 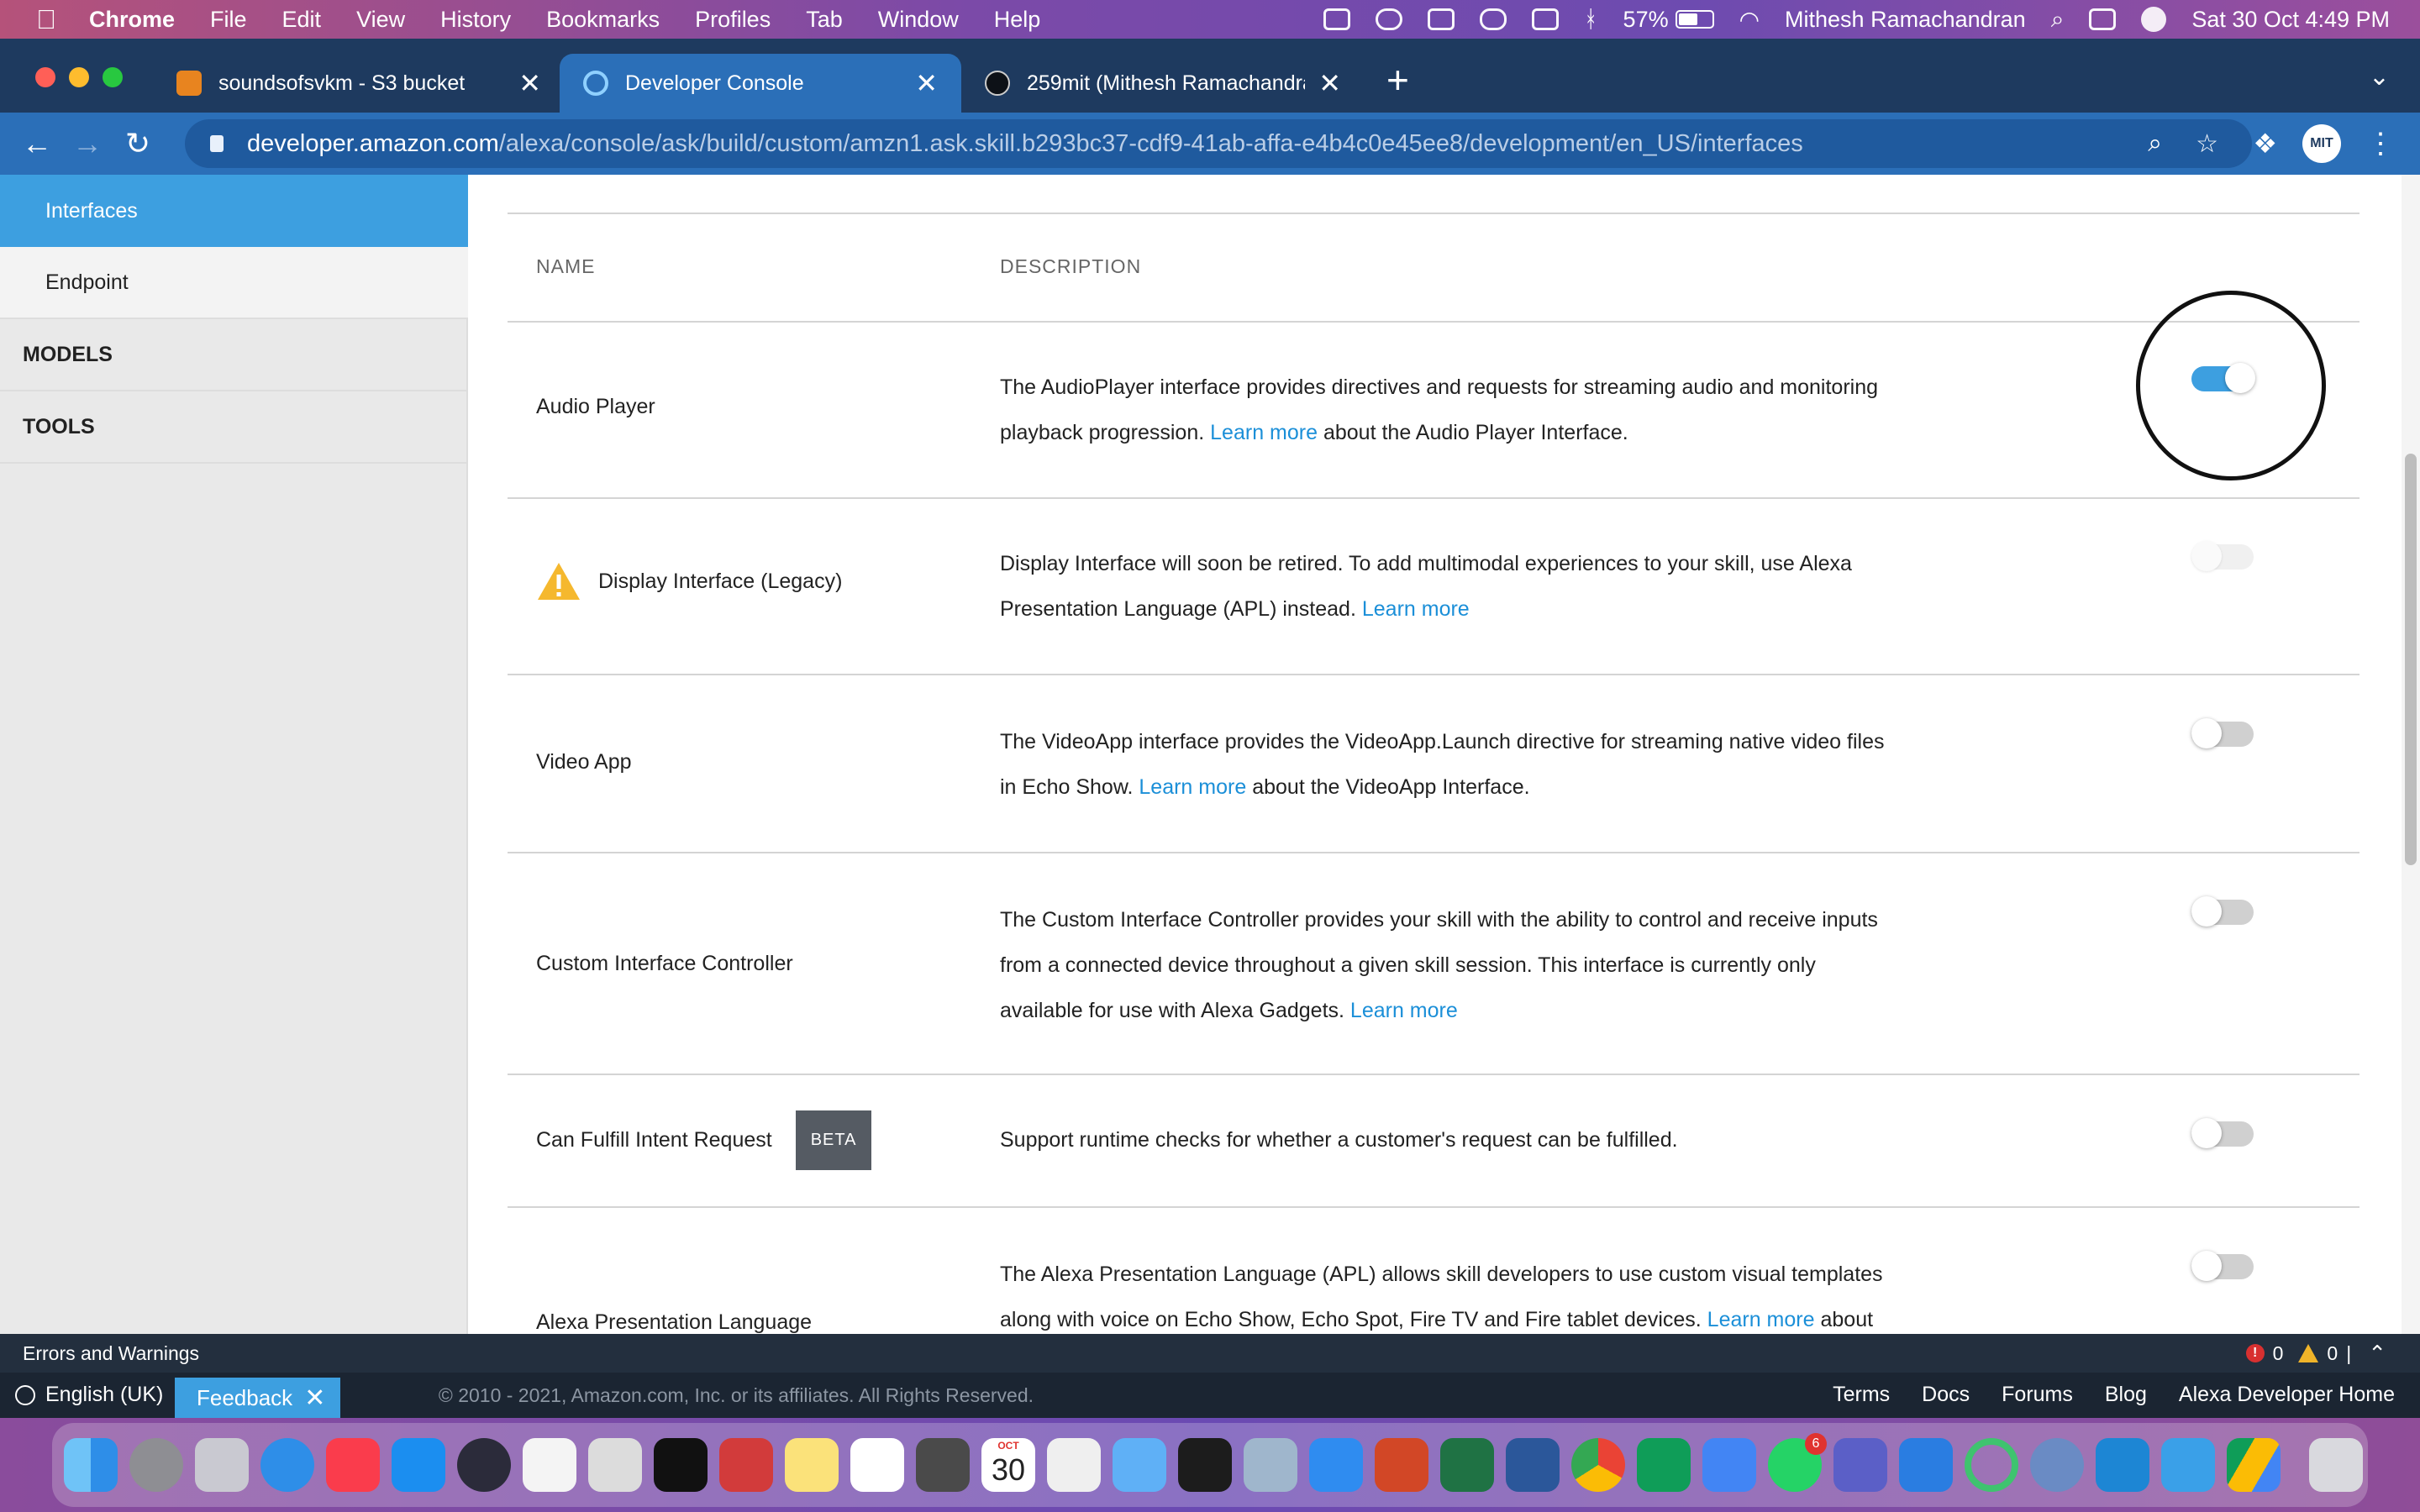 What do you see at coordinates (1598, 1465) in the screenshot?
I see `chrome-icon` at bounding box center [1598, 1465].